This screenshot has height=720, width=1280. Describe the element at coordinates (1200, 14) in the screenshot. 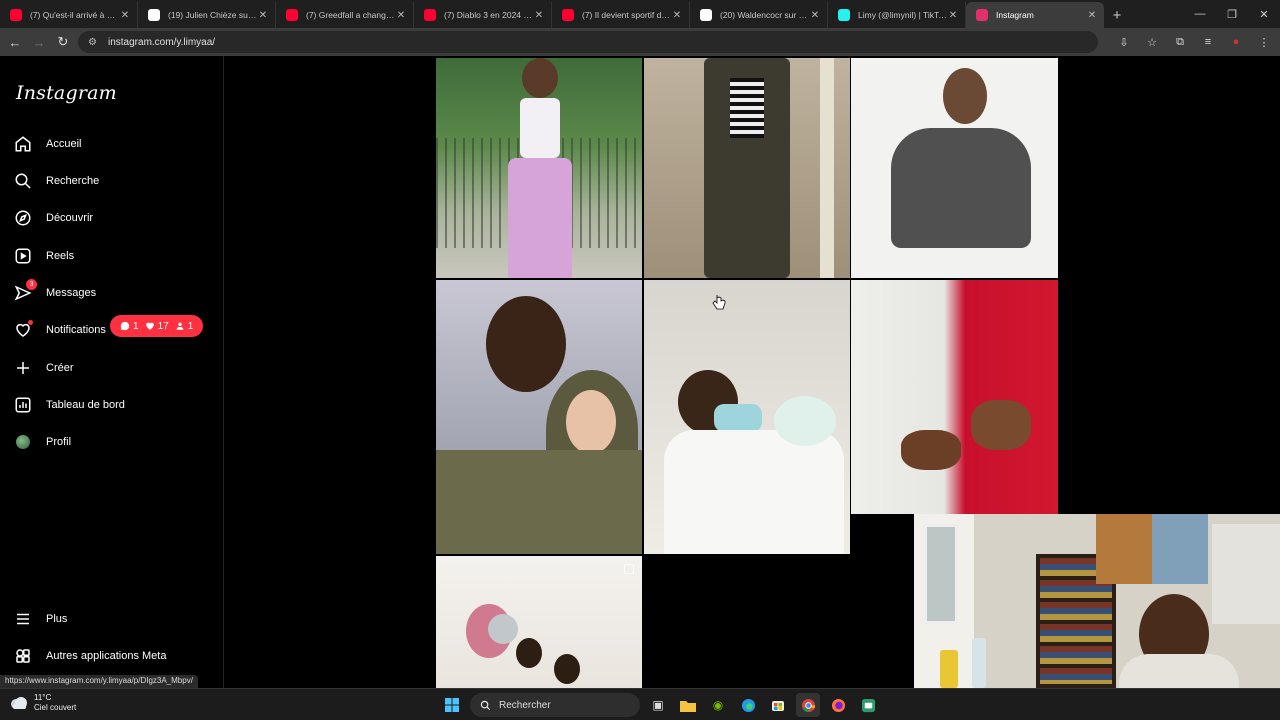

I see `minimize-button: —` at that location.